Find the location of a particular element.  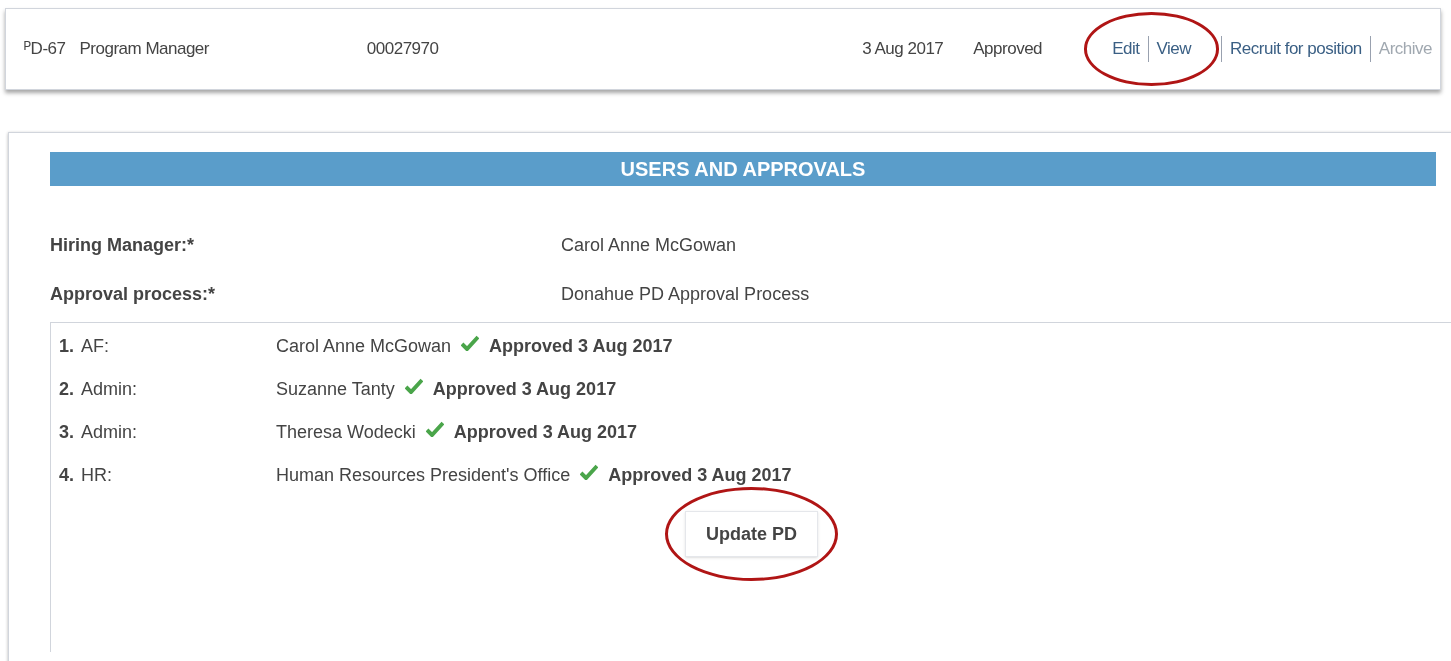

approver-name: Theresa Wodecki is located at coordinates (346, 432).